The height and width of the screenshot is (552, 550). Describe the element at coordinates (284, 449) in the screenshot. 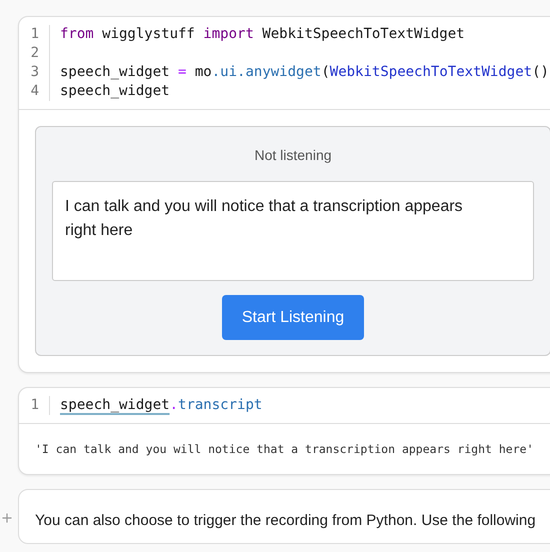

I see `cell-output: 'I can talk and you will notice that a transcription appears right here'` at that location.